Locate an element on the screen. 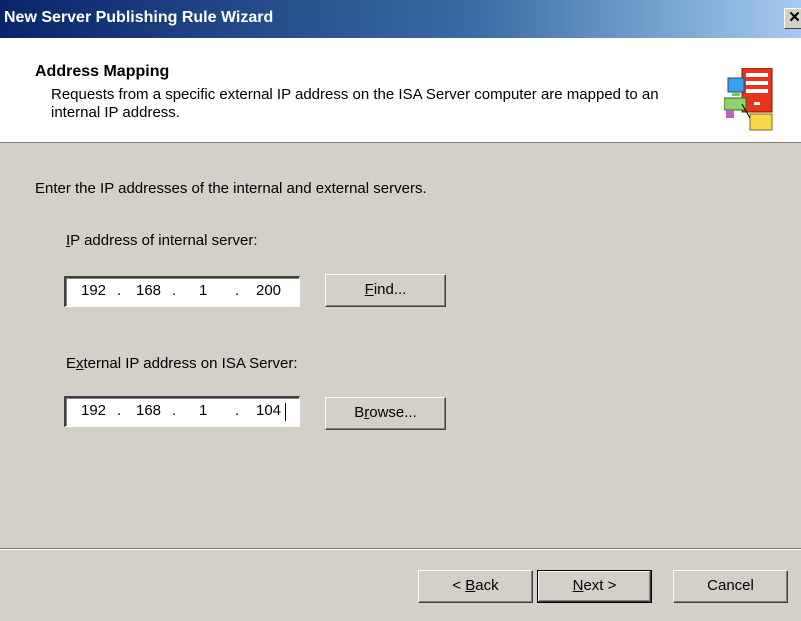 Image resolution: width=801 pixels, height=621 pixels. close-icon: ✕ is located at coordinates (794, 17).